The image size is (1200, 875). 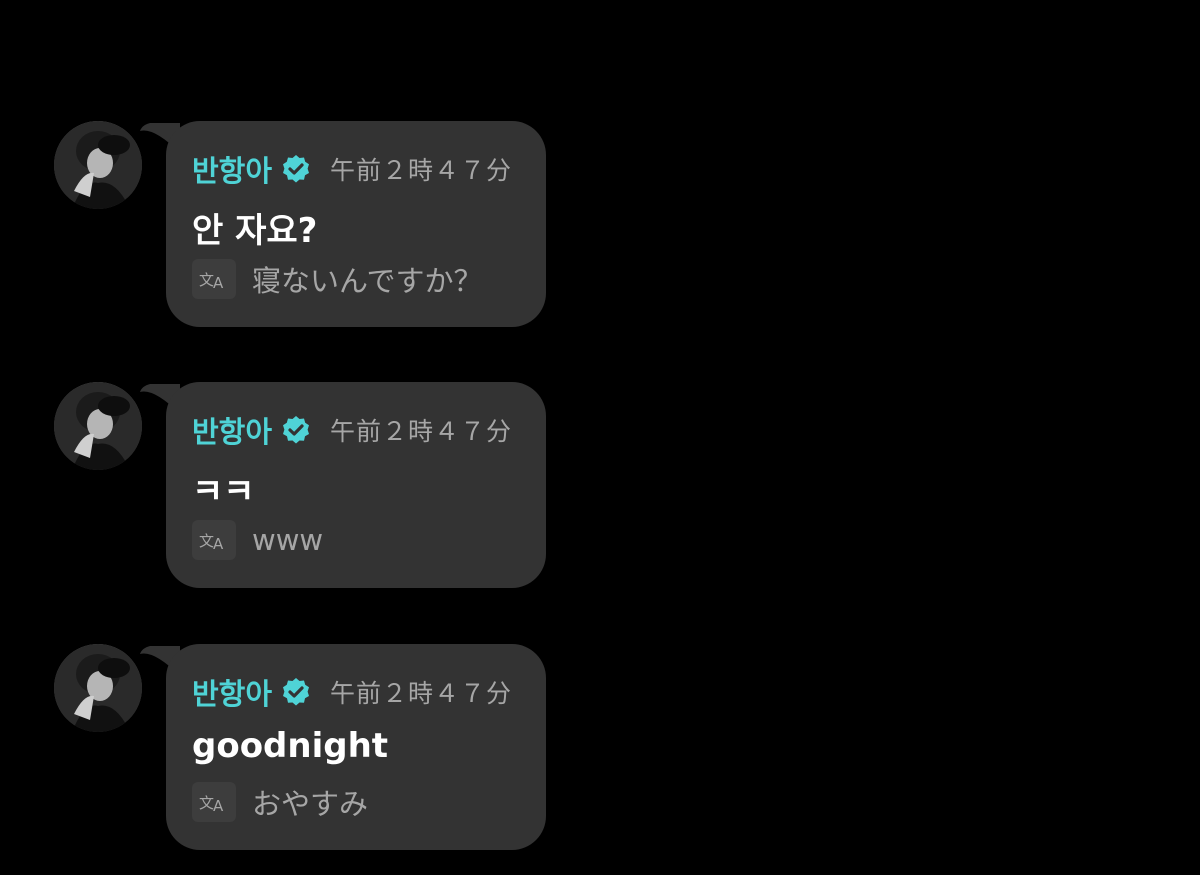 What do you see at coordinates (310, 804) in the screenshot?
I see `translation-text: おやすみ` at bounding box center [310, 804].